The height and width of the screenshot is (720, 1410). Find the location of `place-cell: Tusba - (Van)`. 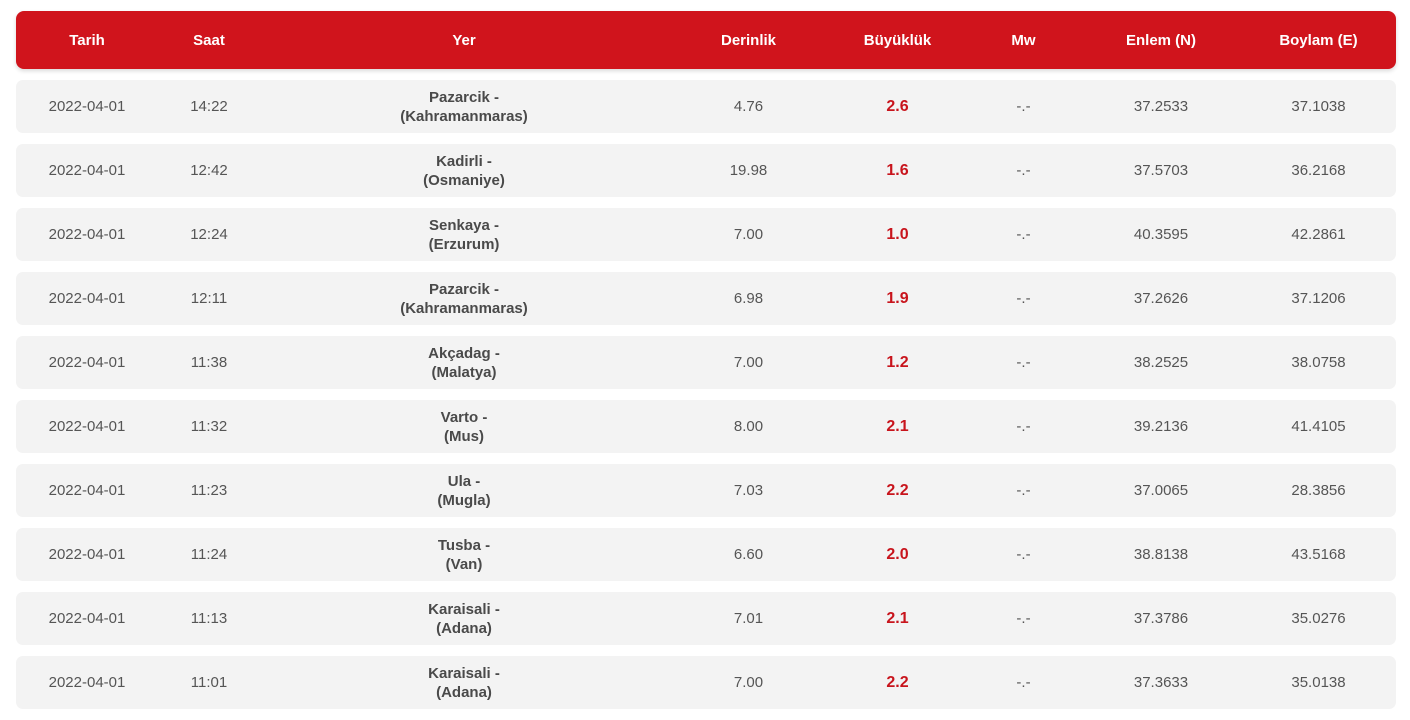

place-cell: Tusba - (Van) is located at coordinates (464, 555).